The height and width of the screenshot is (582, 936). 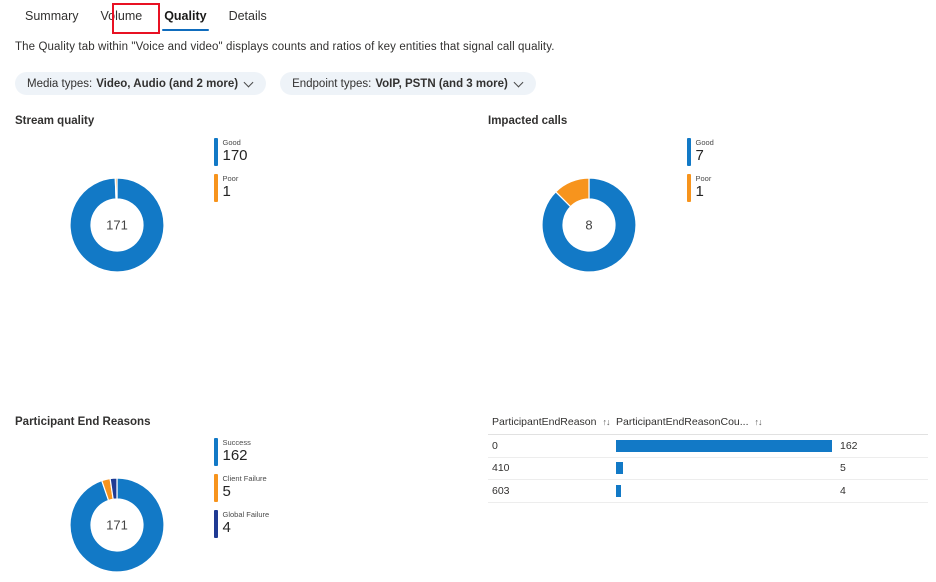 I want to click on filter-endpoint-types-value: VoIP, PSTN (and 3 more), so click(x=441, y=83).